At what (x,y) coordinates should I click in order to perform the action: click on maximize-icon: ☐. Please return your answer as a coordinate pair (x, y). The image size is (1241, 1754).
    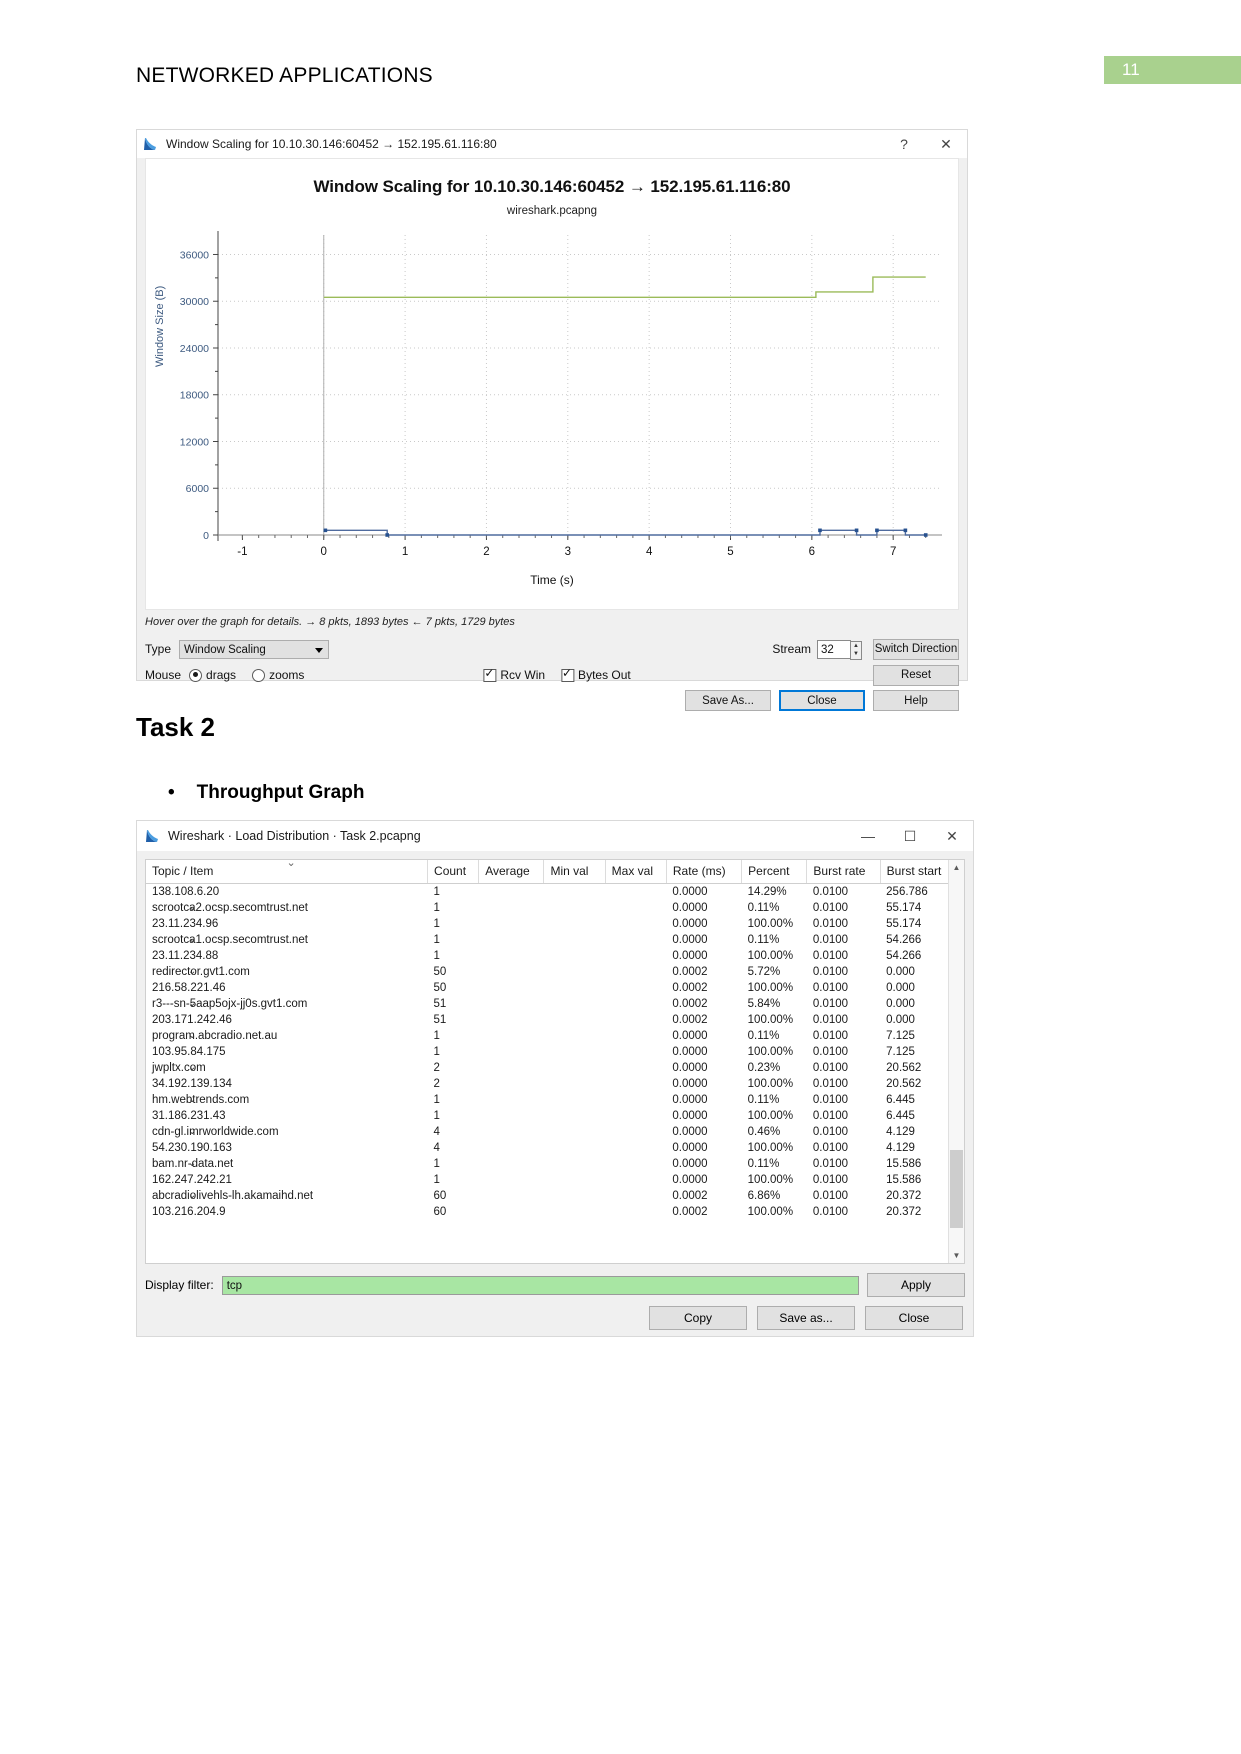
    Looking at the image, I should click on (910, 836).